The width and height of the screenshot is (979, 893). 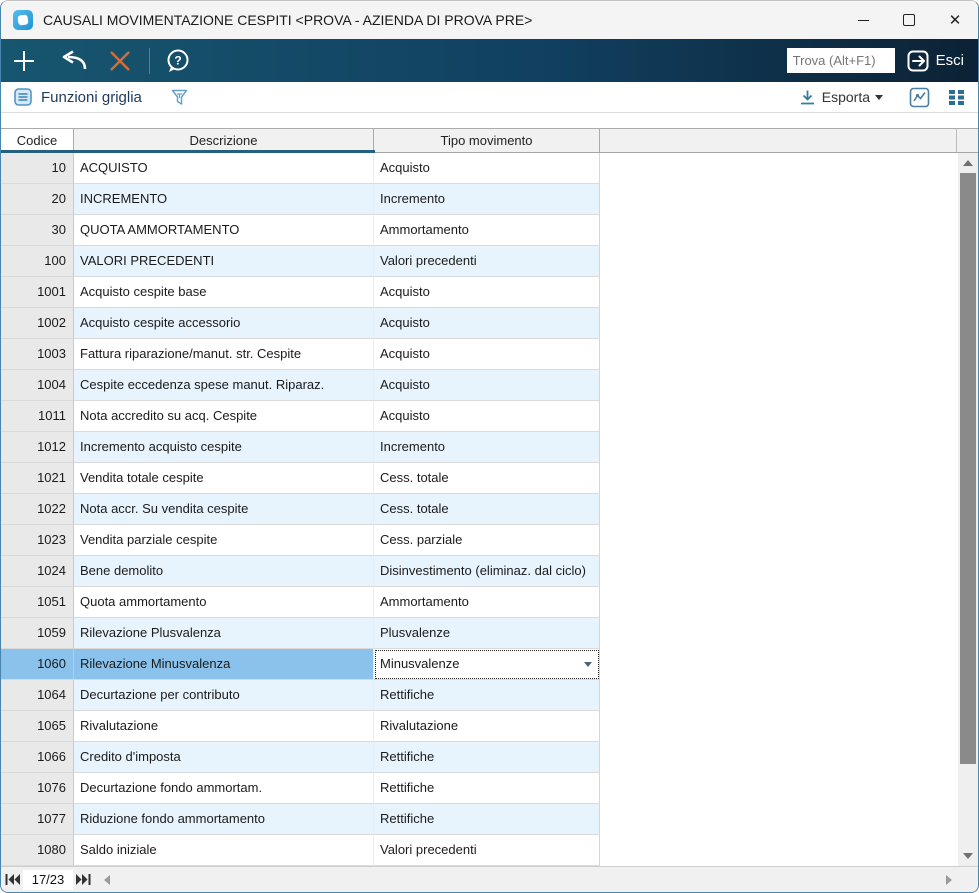 I want to click on cell-desc: Saldo iniziale, so click(x=224, y=850).